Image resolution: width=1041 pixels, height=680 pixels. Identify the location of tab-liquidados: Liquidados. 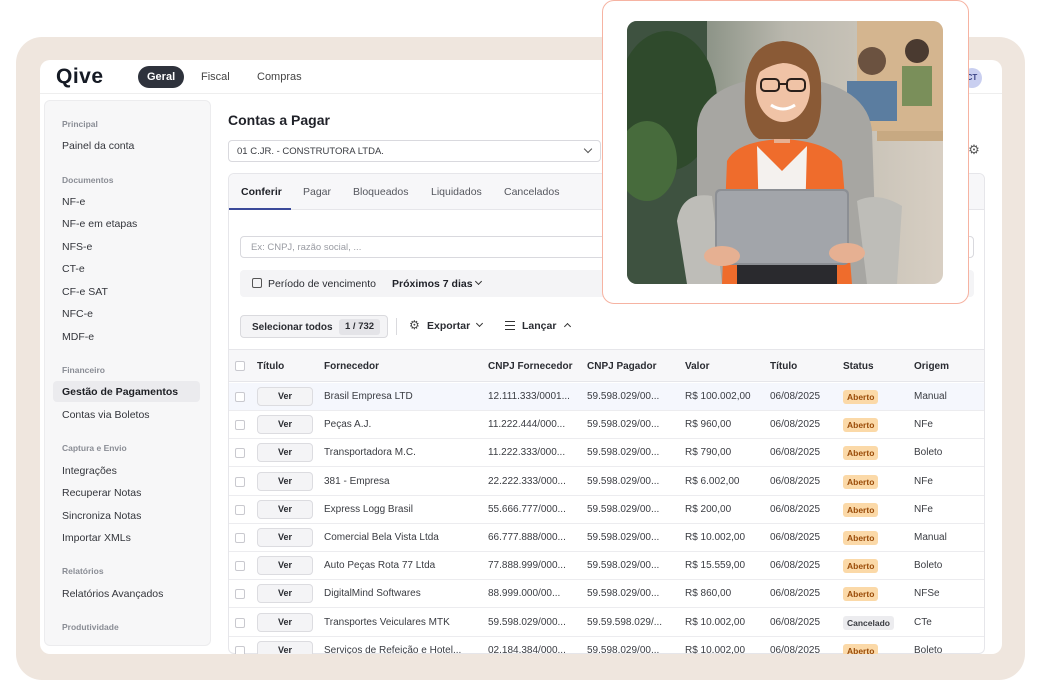
(456, 192).